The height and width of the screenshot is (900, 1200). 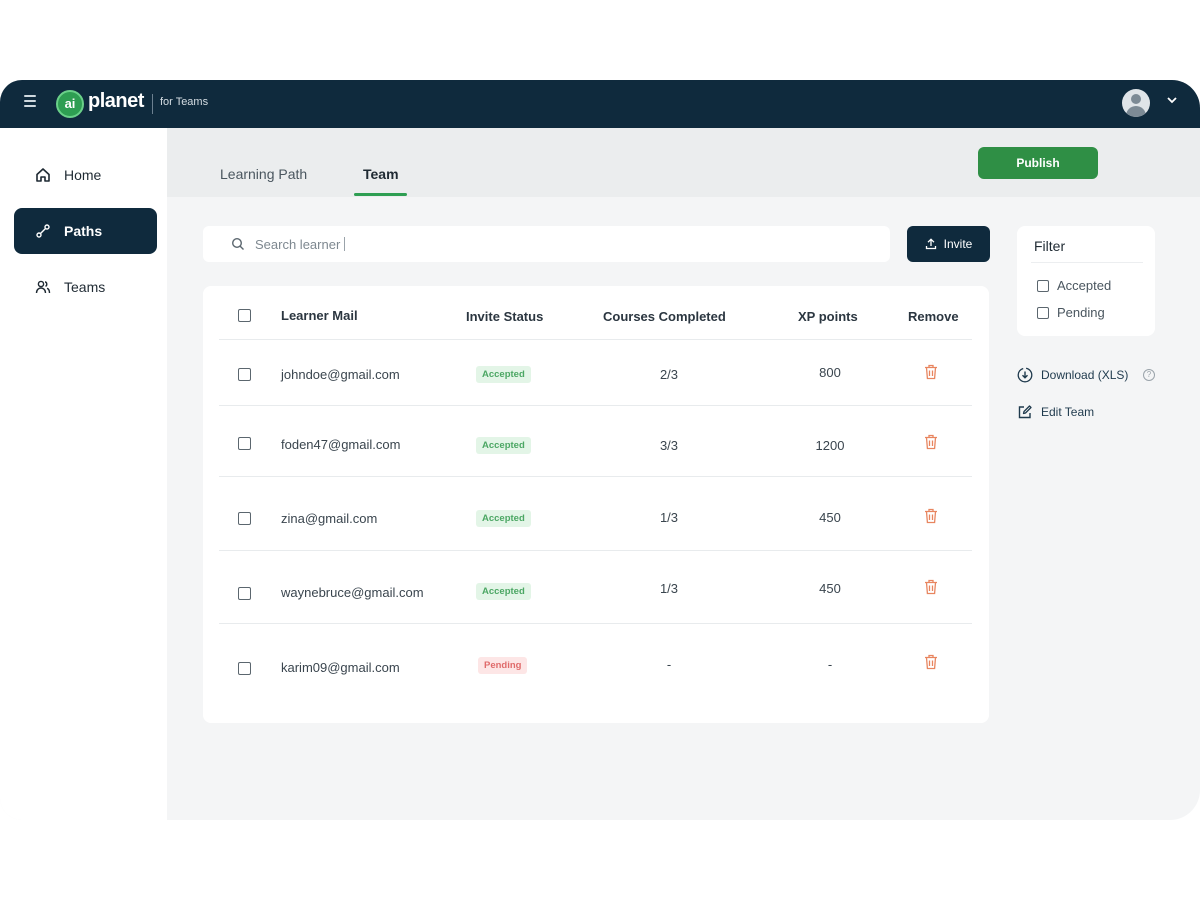 I want to click on invite-button: Invite, so click(x=948, y=244).